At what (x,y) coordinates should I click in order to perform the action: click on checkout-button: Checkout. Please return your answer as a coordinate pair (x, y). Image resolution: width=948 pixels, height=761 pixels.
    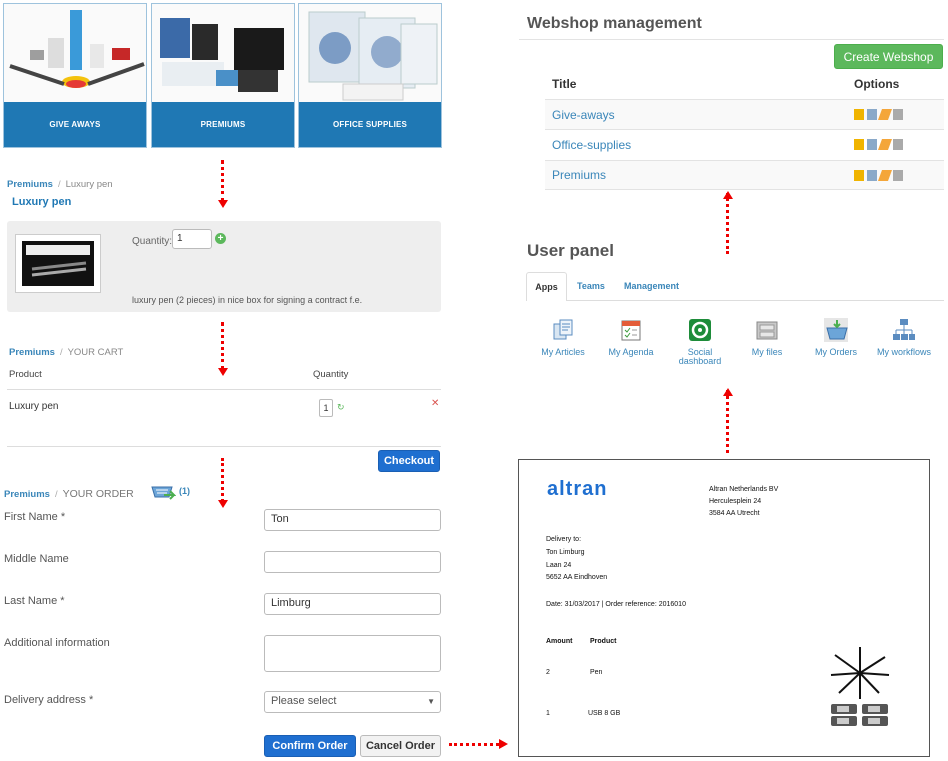
    Looking at the image, I should click on (409, 461).